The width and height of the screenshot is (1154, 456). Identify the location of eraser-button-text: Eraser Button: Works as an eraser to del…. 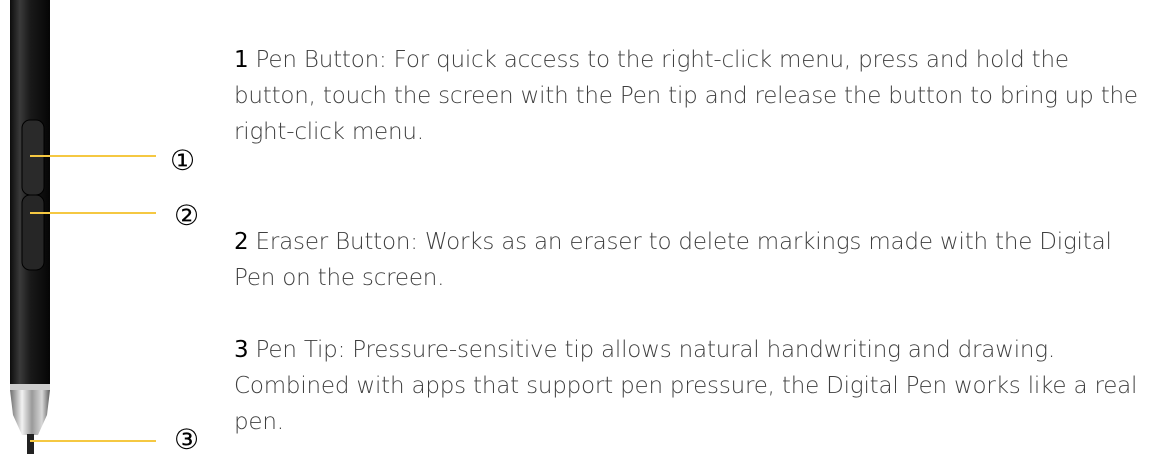
(673, 260).